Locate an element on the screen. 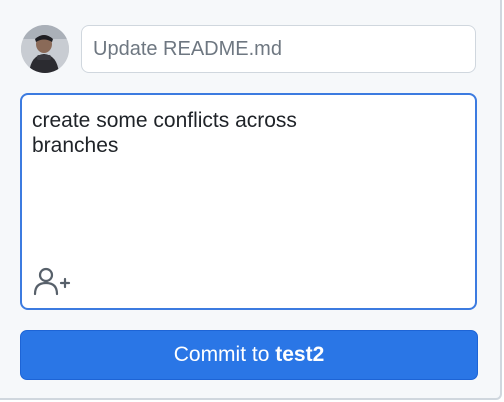 The image size is (504, 402). commit-button: Commit to test2 is located at coordinates (249, 355).